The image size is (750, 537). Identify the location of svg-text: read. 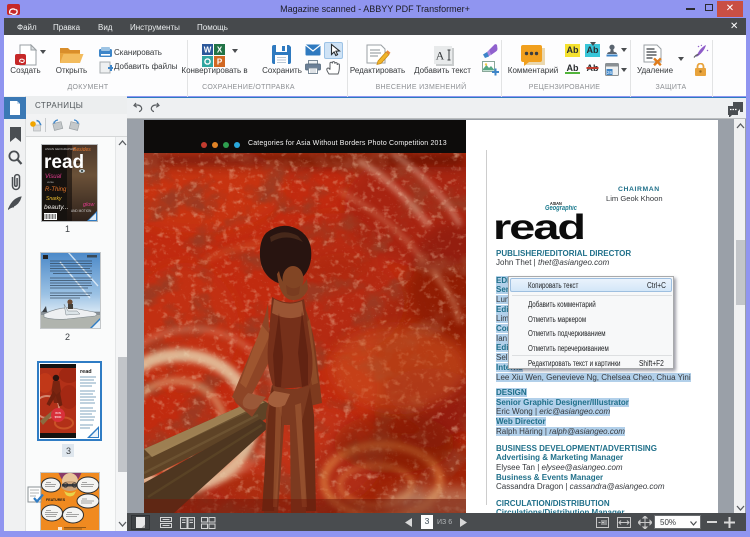
(86, 372).